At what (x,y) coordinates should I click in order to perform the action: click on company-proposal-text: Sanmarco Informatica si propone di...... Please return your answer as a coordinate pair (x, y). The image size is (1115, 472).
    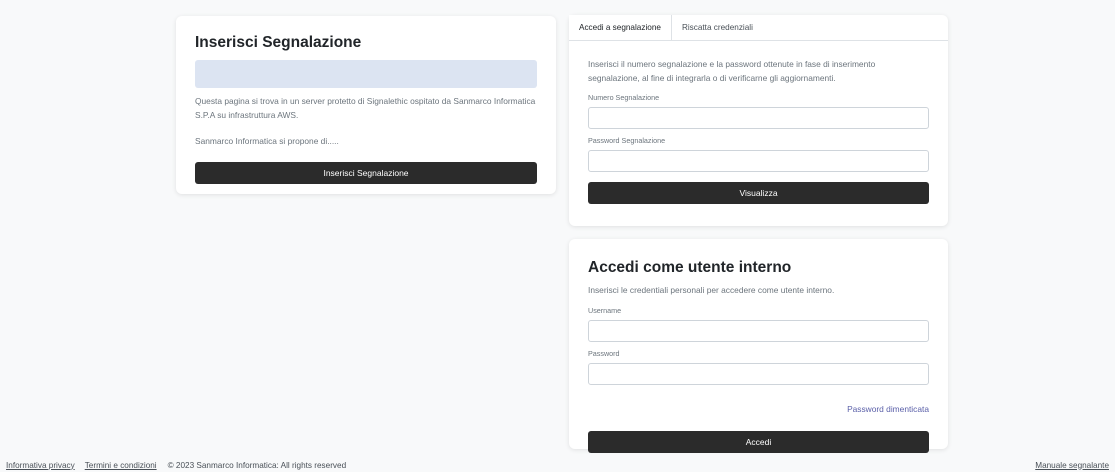
    Looking at the image, I should click on (267, 141).